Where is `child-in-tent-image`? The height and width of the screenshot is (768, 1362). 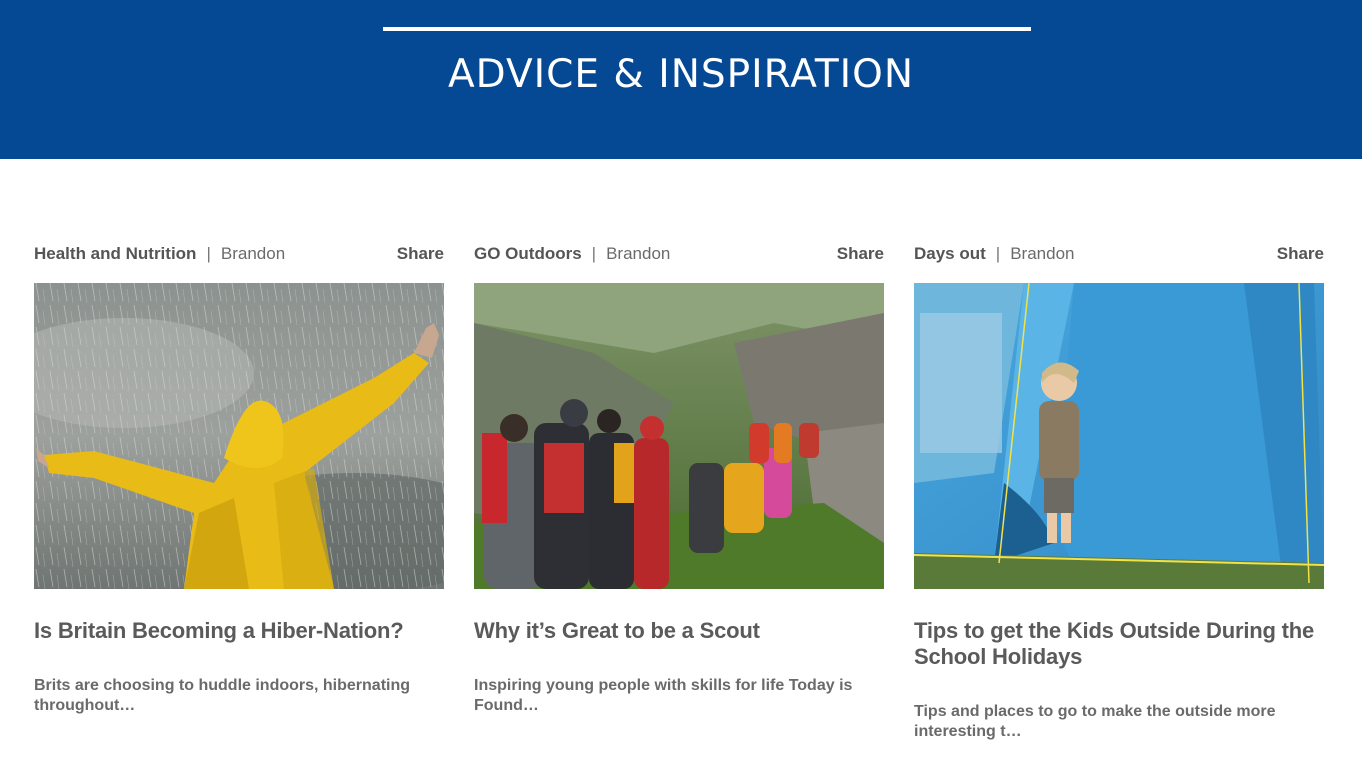
child-in-tent-image is located at coordinates (1119, 436).